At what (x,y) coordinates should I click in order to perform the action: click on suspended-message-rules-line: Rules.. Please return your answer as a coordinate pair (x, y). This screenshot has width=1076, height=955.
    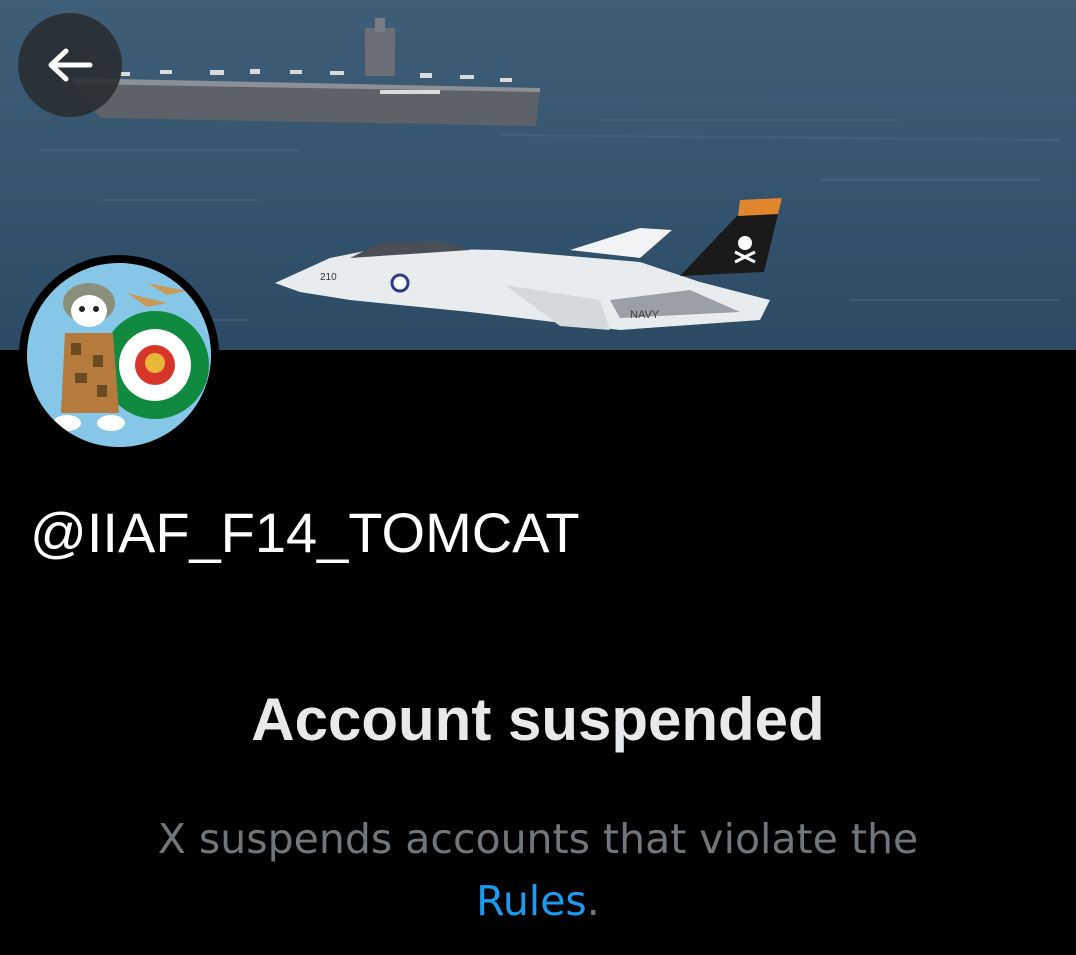
    Looking at the image, I should click on (538, 901).